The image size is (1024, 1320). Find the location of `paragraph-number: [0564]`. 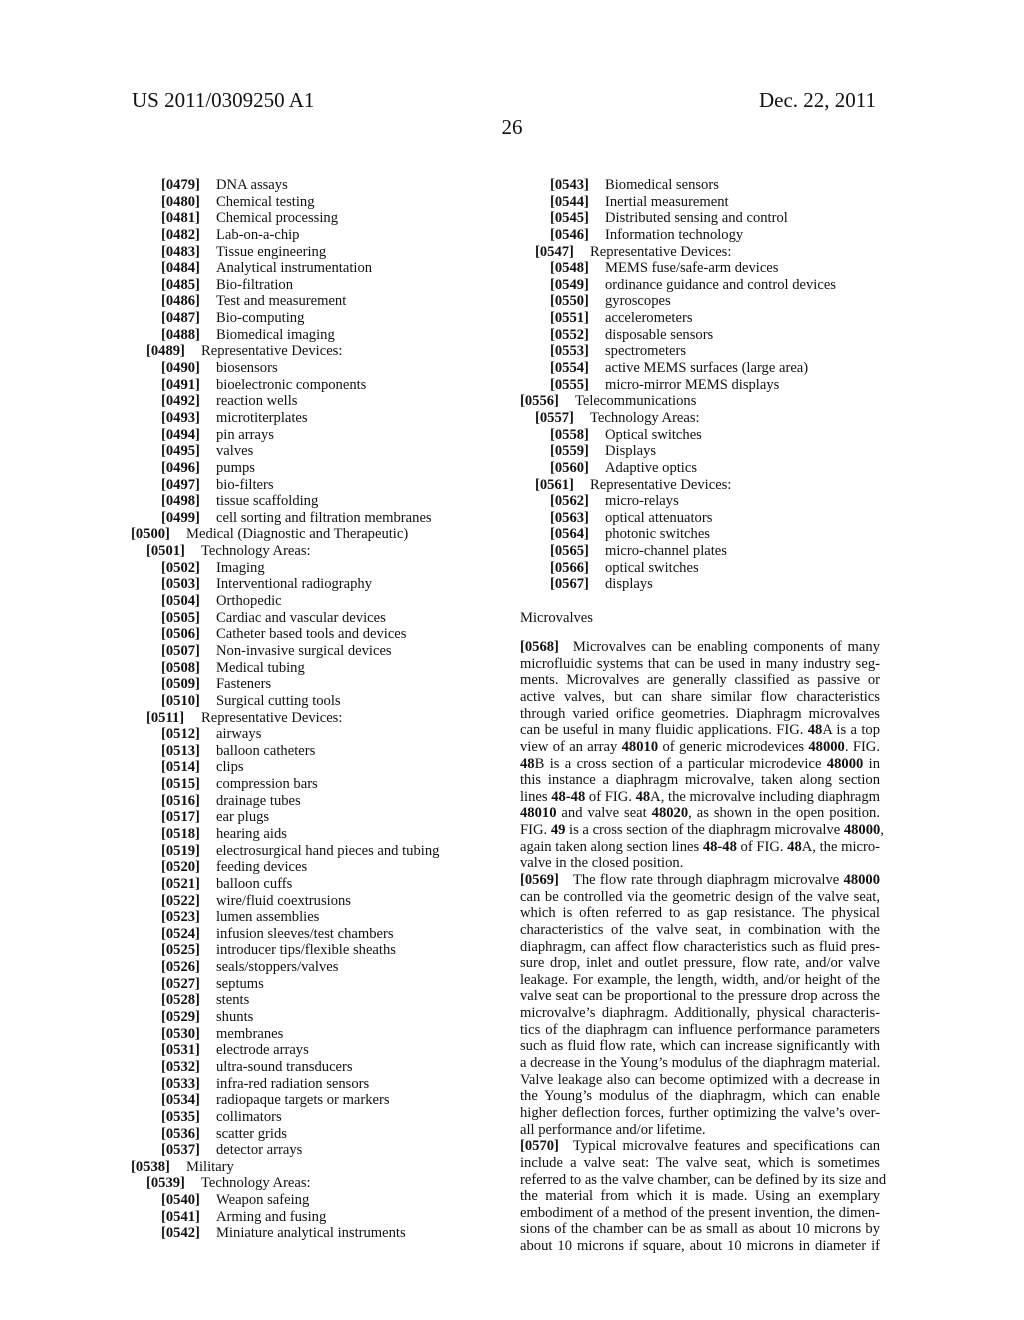

paragraph-number: [0564] is located at coordinates (569, 534).